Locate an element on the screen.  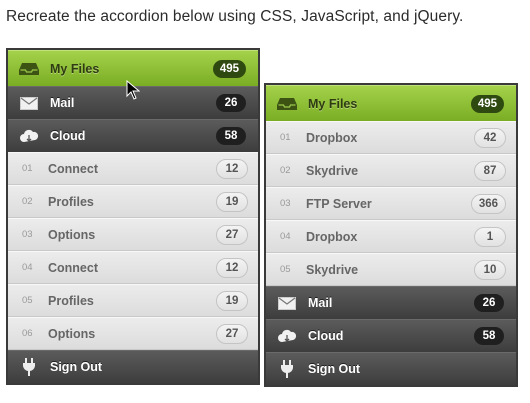
submenu-item: 06 Options 27 is located at coordinates (133, 333).